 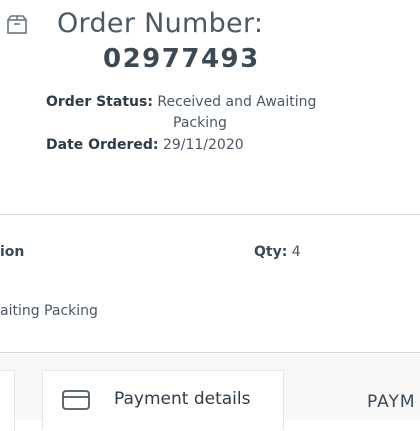 I want to click on date-ordered-row: Date Ordered: 29/11/2020, so click(x=145, y=145).